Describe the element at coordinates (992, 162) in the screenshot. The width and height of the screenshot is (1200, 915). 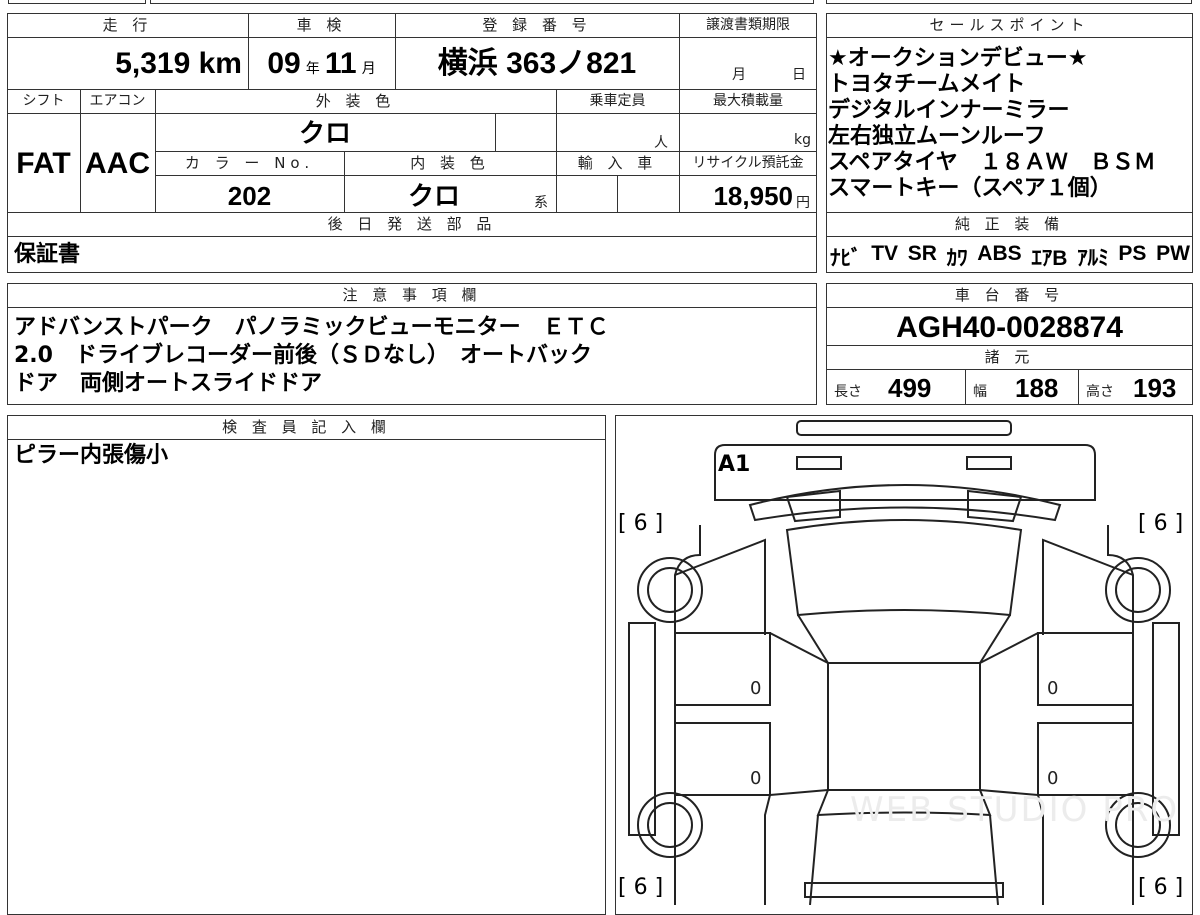
I see `sales-point-line: スペアタイヤ １８ＡＷ ＢＳＭ` at that location.